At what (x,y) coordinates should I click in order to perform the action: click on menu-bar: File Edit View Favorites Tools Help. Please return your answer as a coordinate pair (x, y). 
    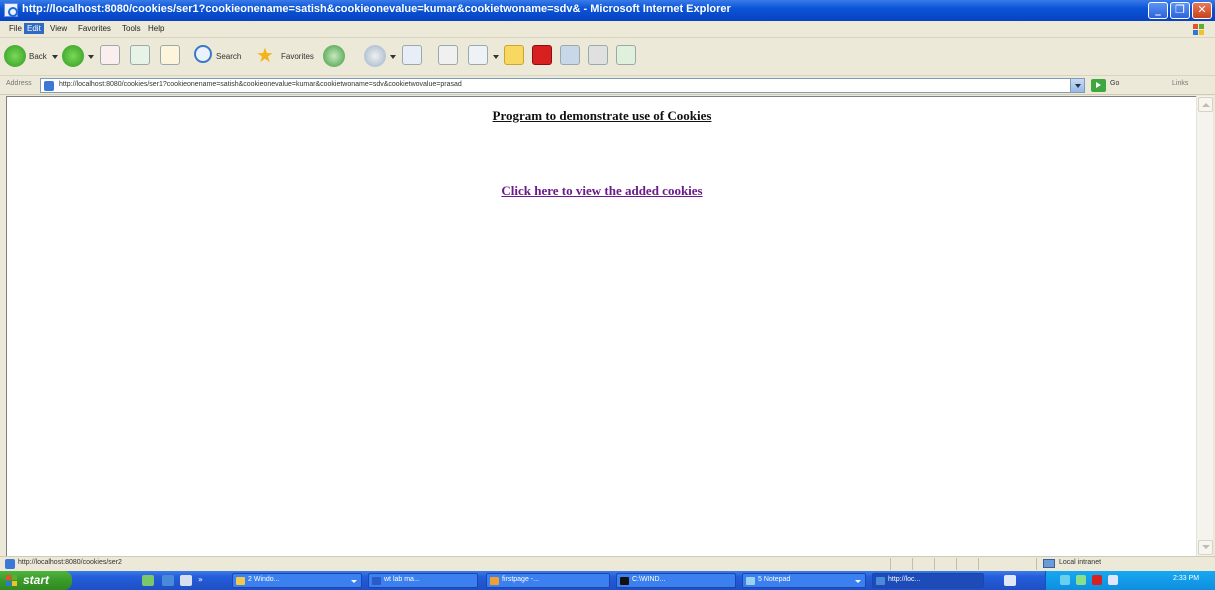
    Looking at the image, I should click on (607, 29).